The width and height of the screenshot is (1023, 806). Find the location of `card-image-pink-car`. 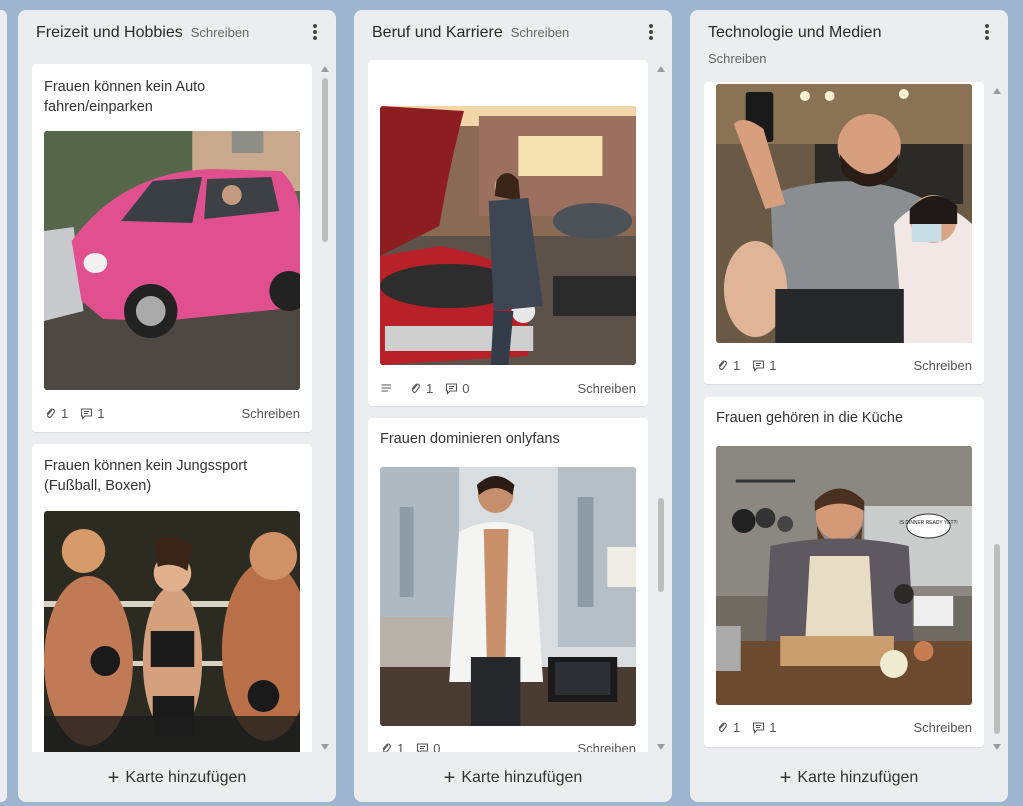

card-image-pink-car is located at coordinates (172, 260).